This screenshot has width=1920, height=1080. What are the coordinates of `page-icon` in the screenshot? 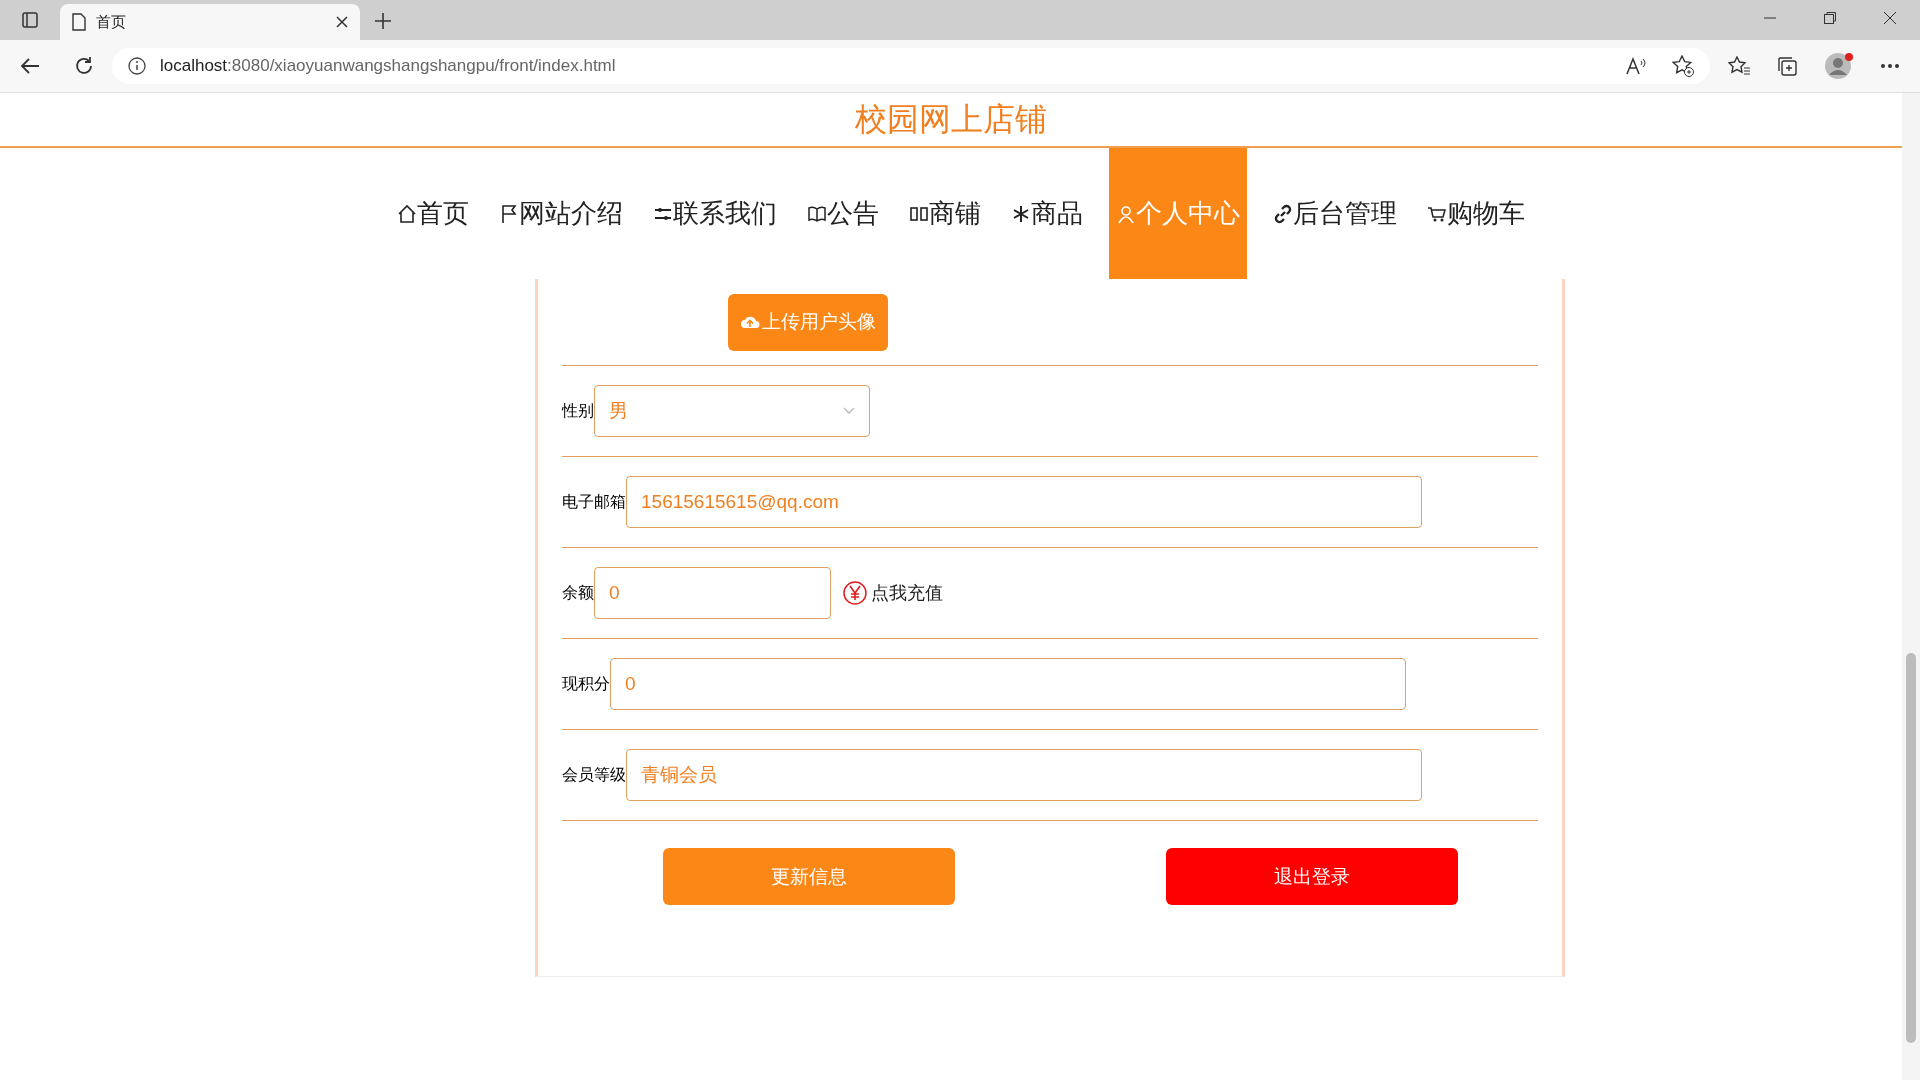 It's located at (79, 22).